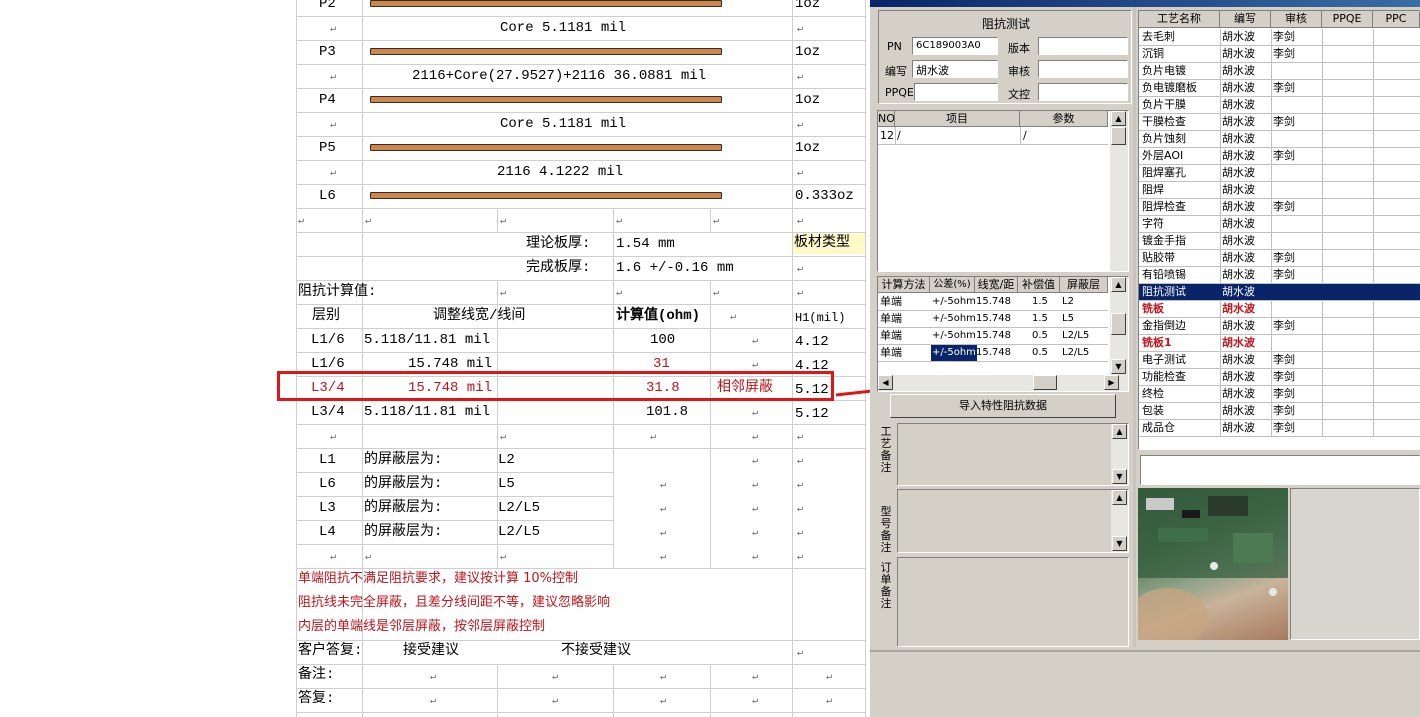  Describe the element at coordinates (1279, 258) in the screenshot. I see `process-row: 贴胶带 胡水波 李剑` at that location.